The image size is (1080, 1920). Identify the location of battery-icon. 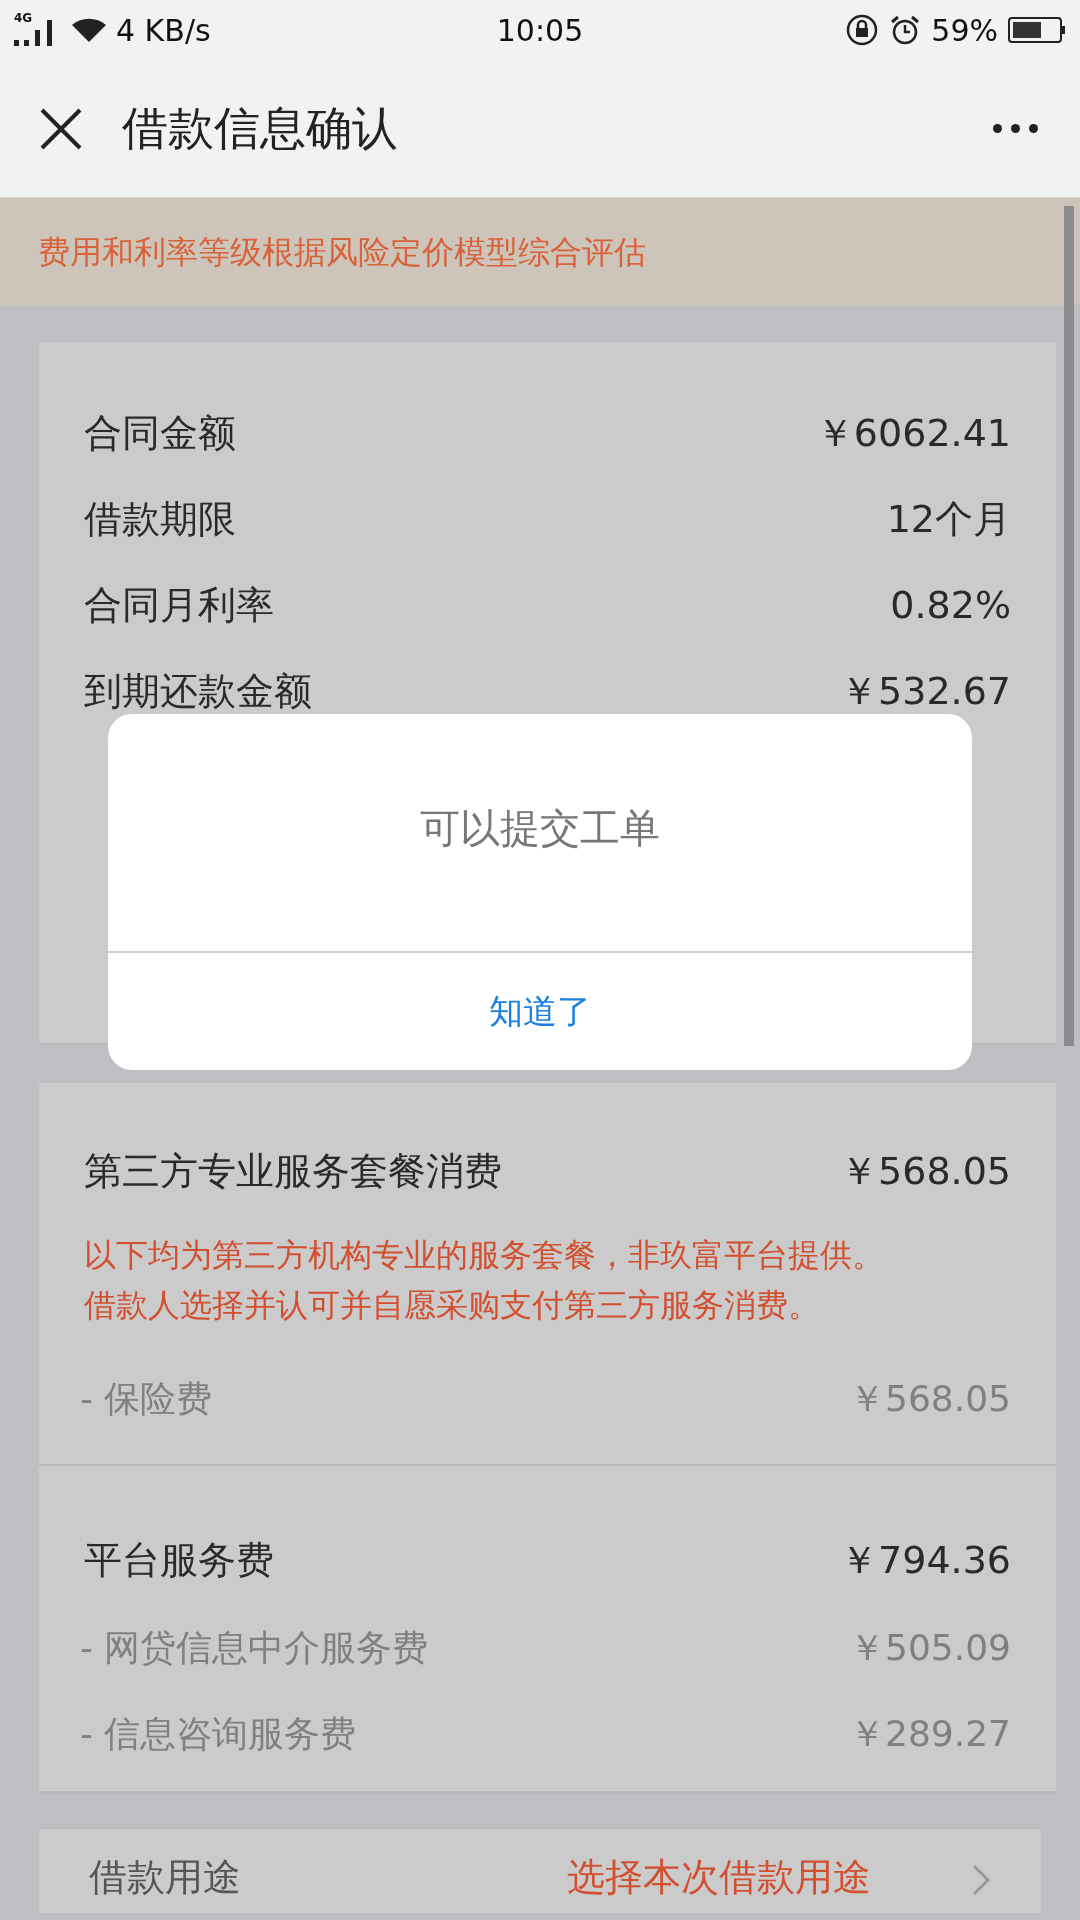
(1037, 30).